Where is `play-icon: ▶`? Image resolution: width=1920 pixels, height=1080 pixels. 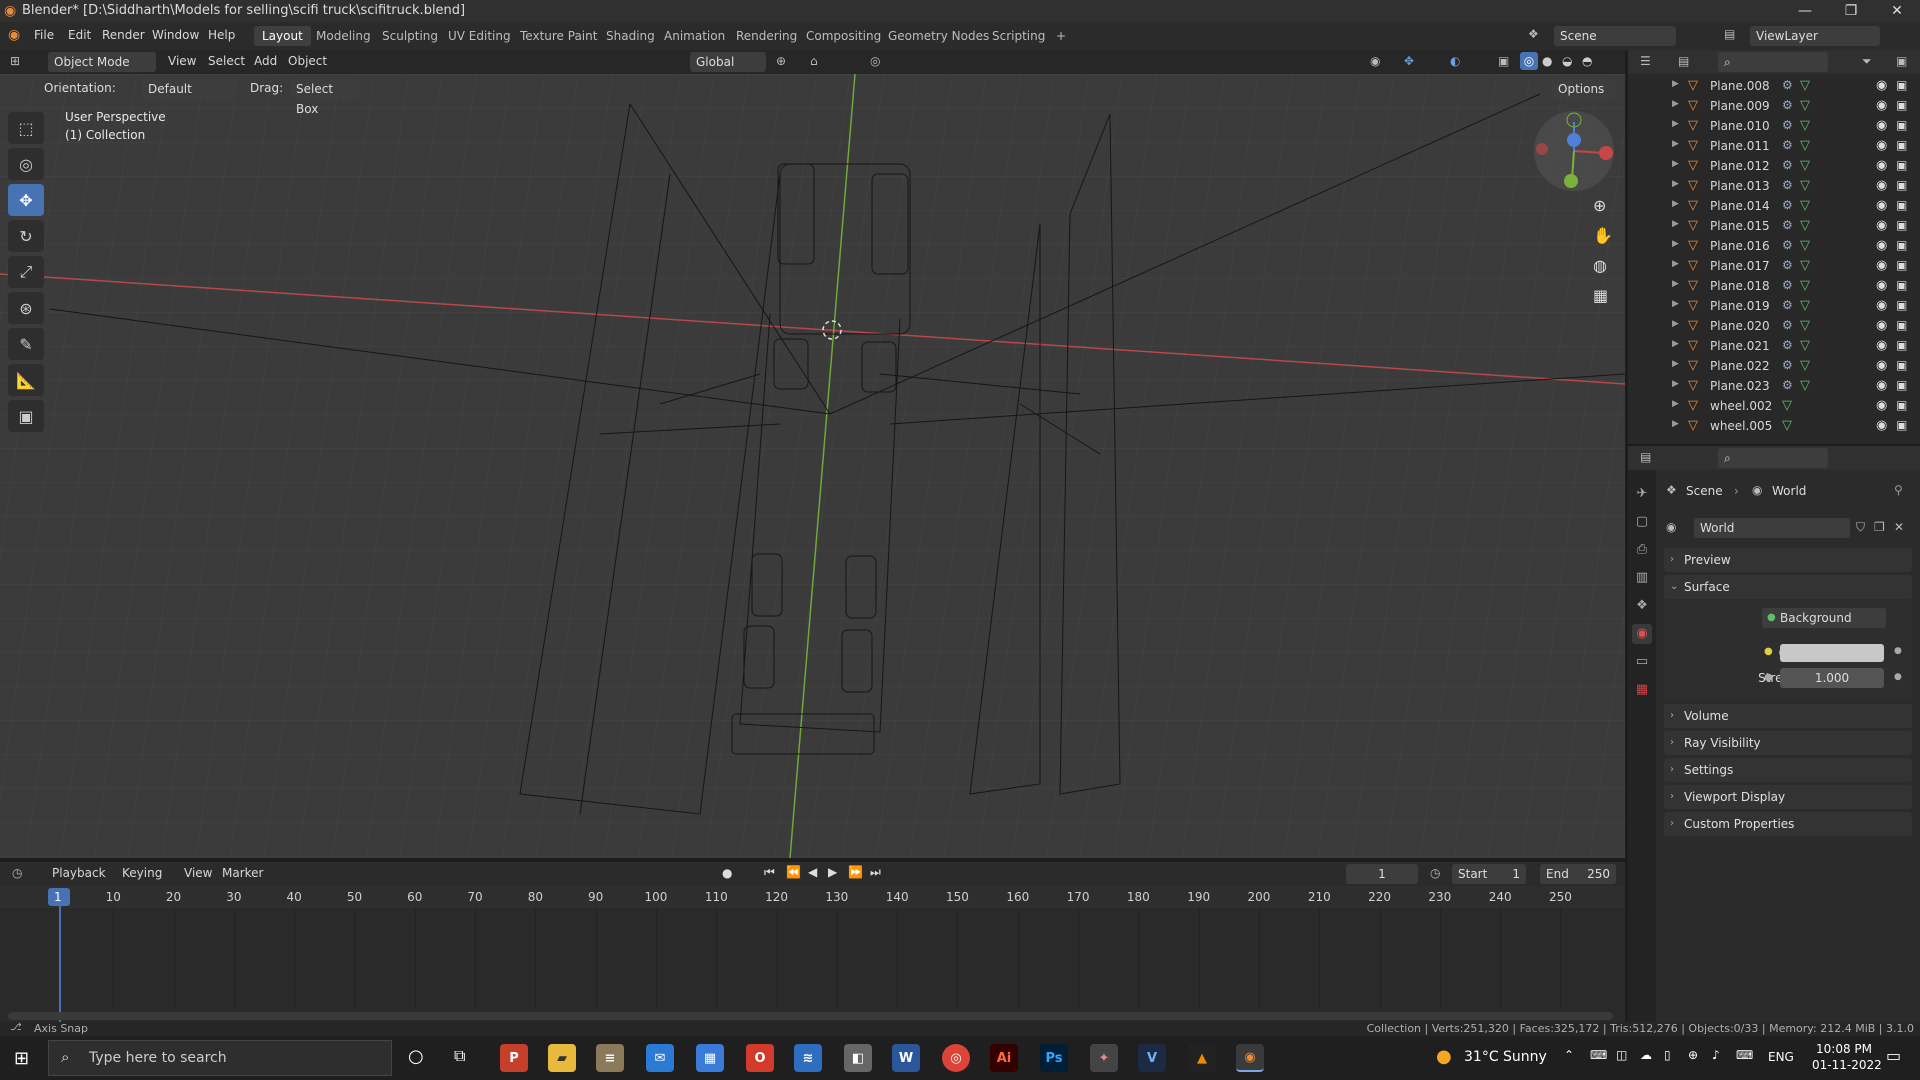 play-icon: ▶ is located at coordinates (832, 872).